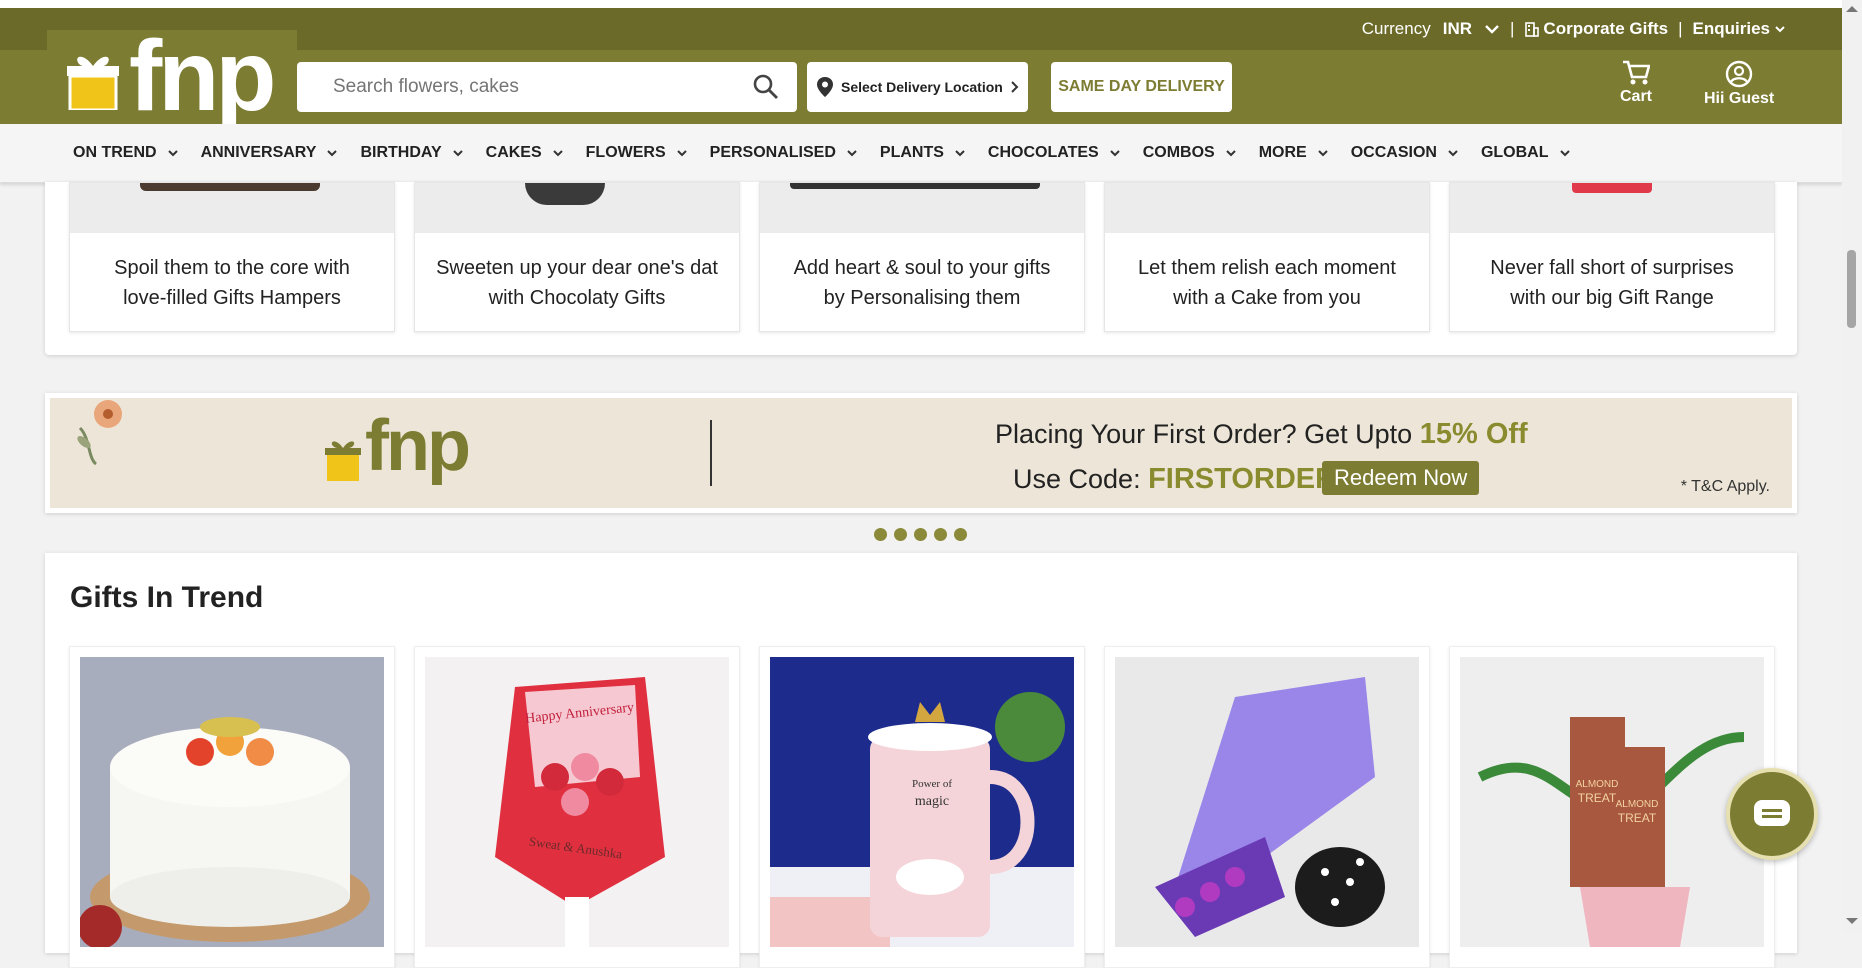 The width and height of the screenshot is (1862, 968). I want to click on nav-label: ON TREND, so click(115, 152).